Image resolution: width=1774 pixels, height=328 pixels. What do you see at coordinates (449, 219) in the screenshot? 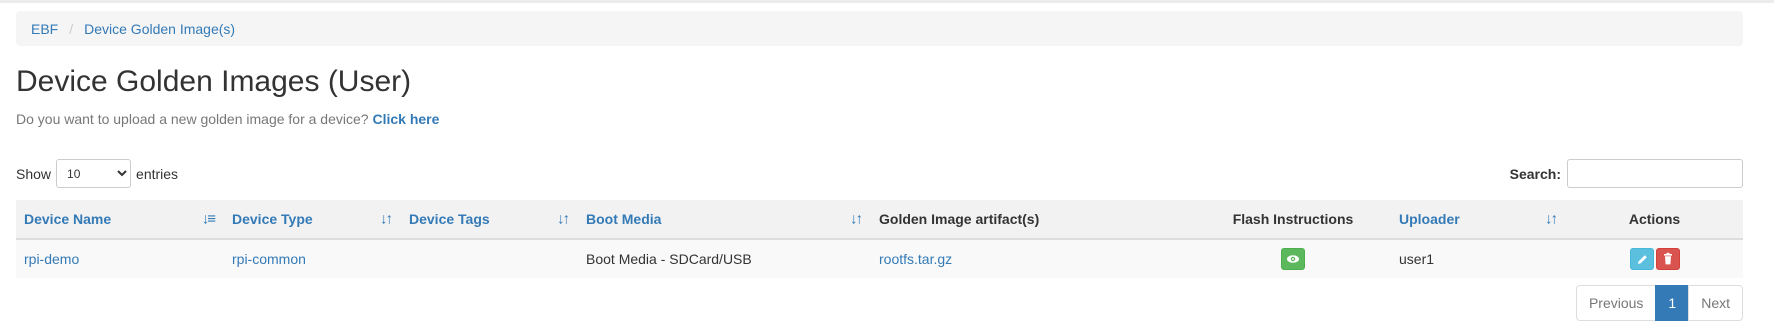
I see `column-header-label: Device Tags` at bounding box center [449, 219].